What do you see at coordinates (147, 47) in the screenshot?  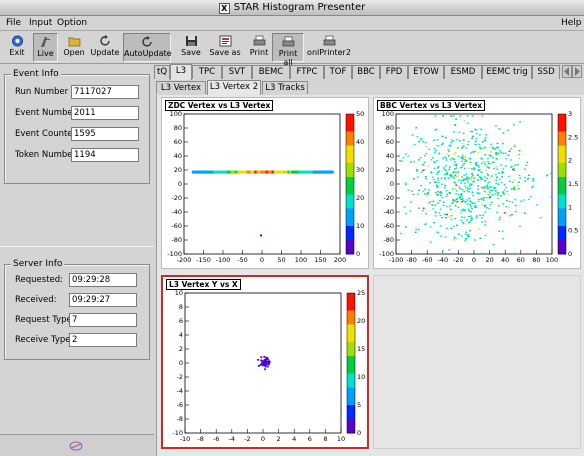 I see `autoupdate-button: AutoUpdate` at bounding box center [147, 47].